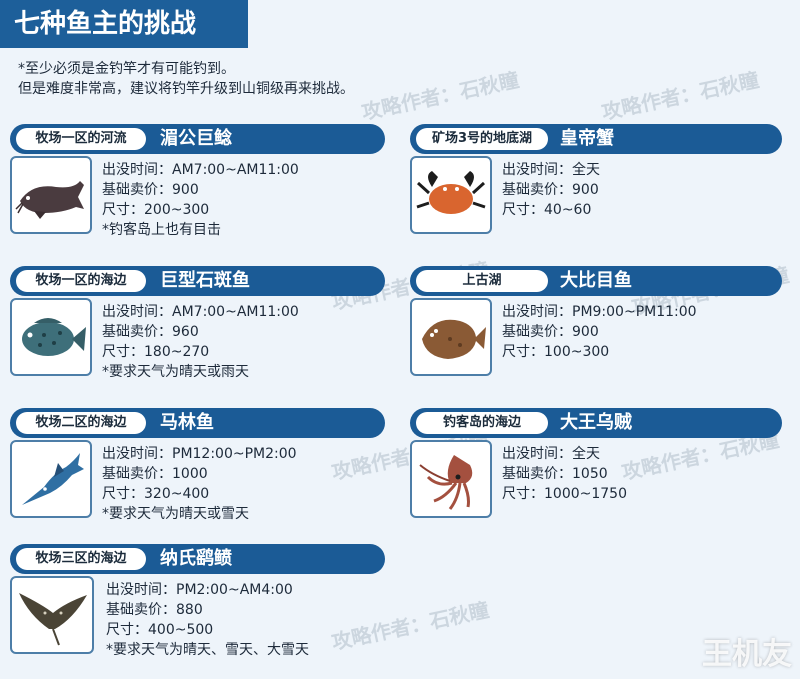  Describe the element at coordinates (175, 372) in the screenshot. I see `fish-note: *要求天气为晴天或雨天` at that location.